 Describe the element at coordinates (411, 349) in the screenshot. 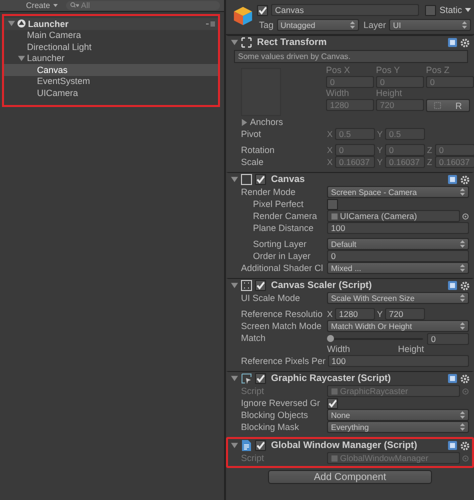

I see `slider-max-label: Height` at that location.